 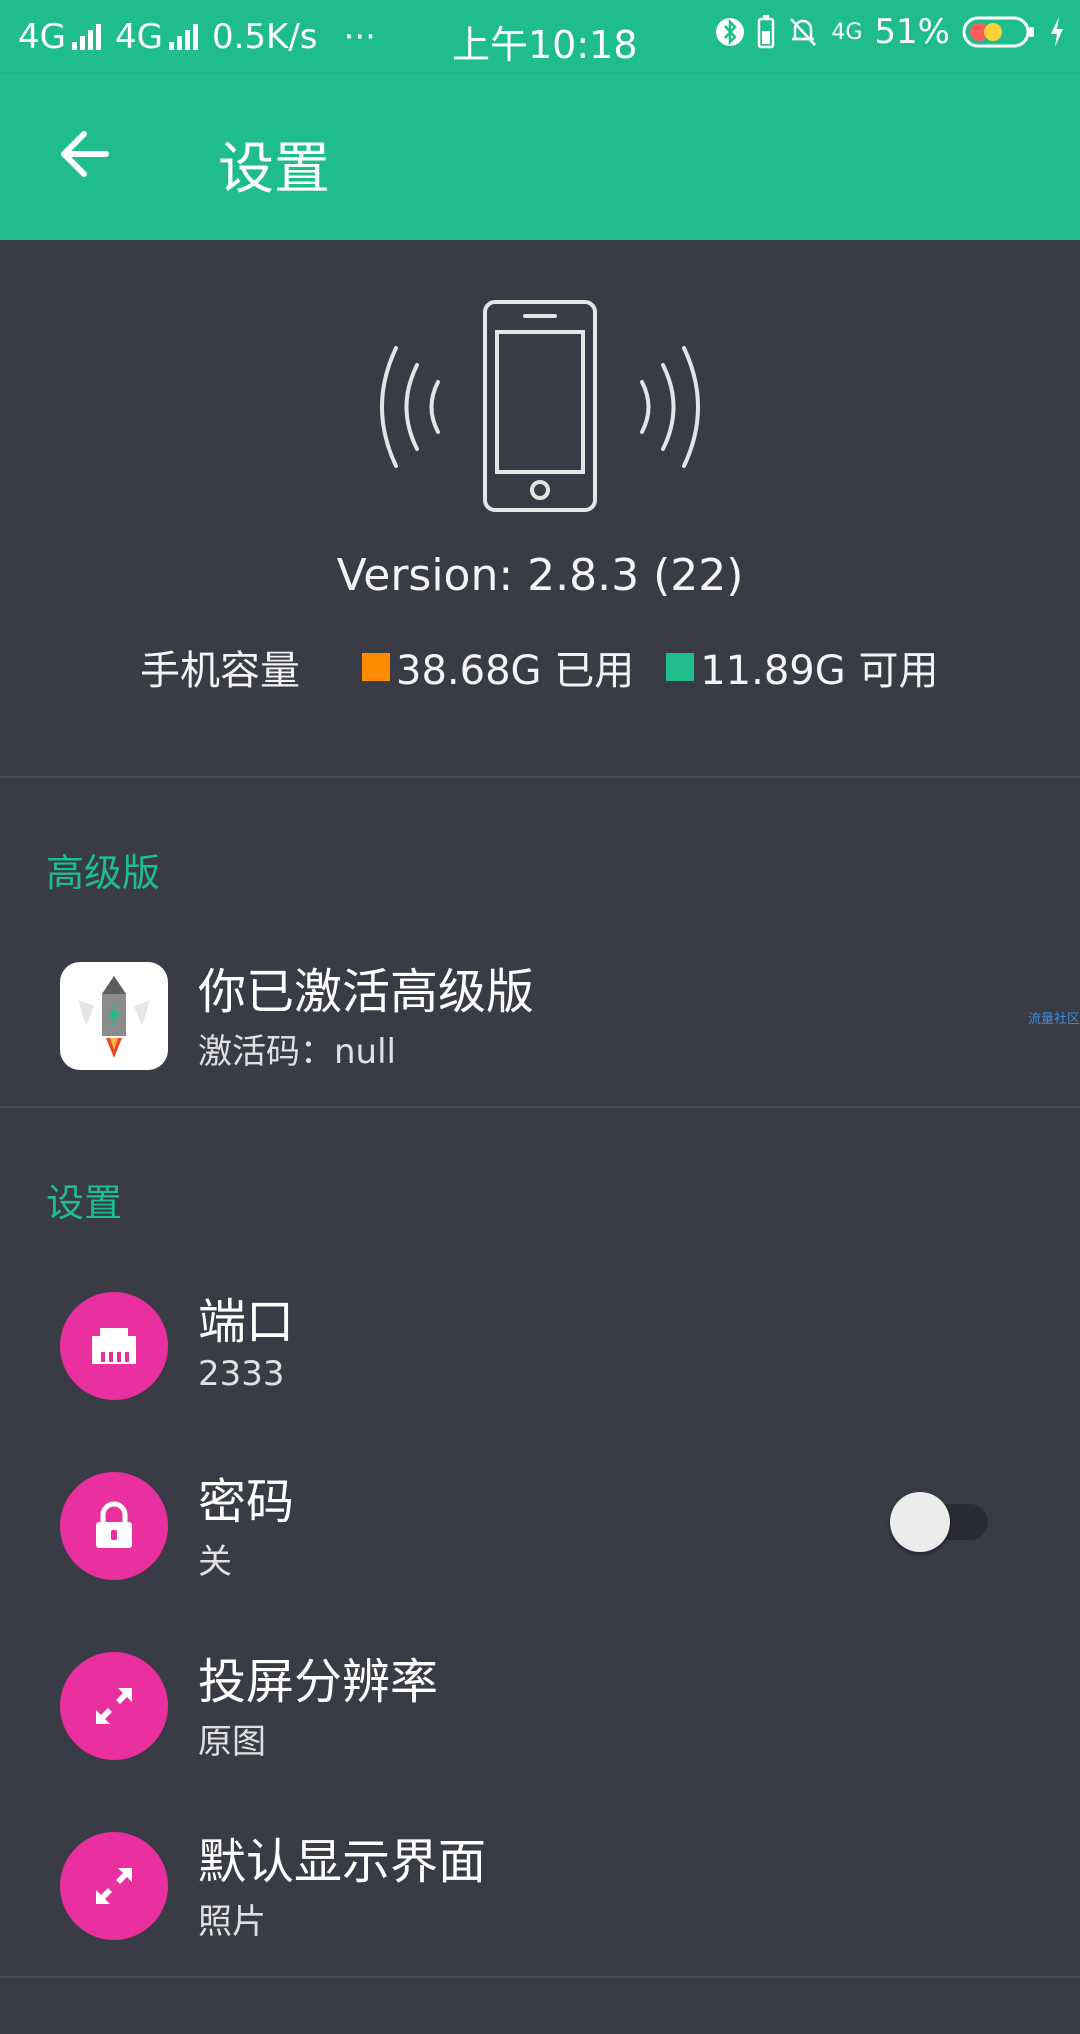 What do you see at coordinates (819, 671) in the screenshot?
I see `free-value: 11.89G 可用` at bounding box center [819, 671].